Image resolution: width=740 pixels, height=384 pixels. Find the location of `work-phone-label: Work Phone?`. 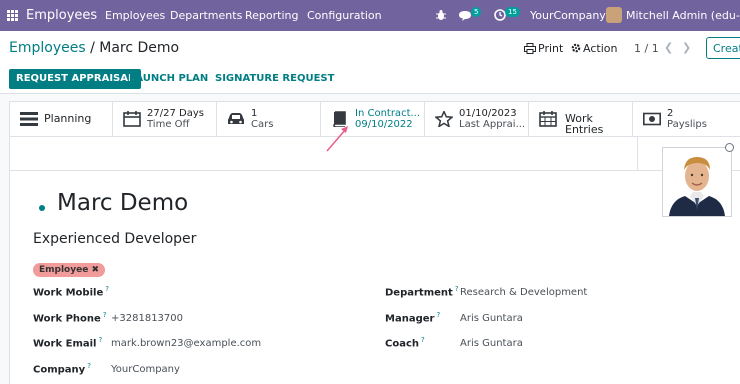

work-phone-label: Work Phone? is located at coordinates (70, 318).